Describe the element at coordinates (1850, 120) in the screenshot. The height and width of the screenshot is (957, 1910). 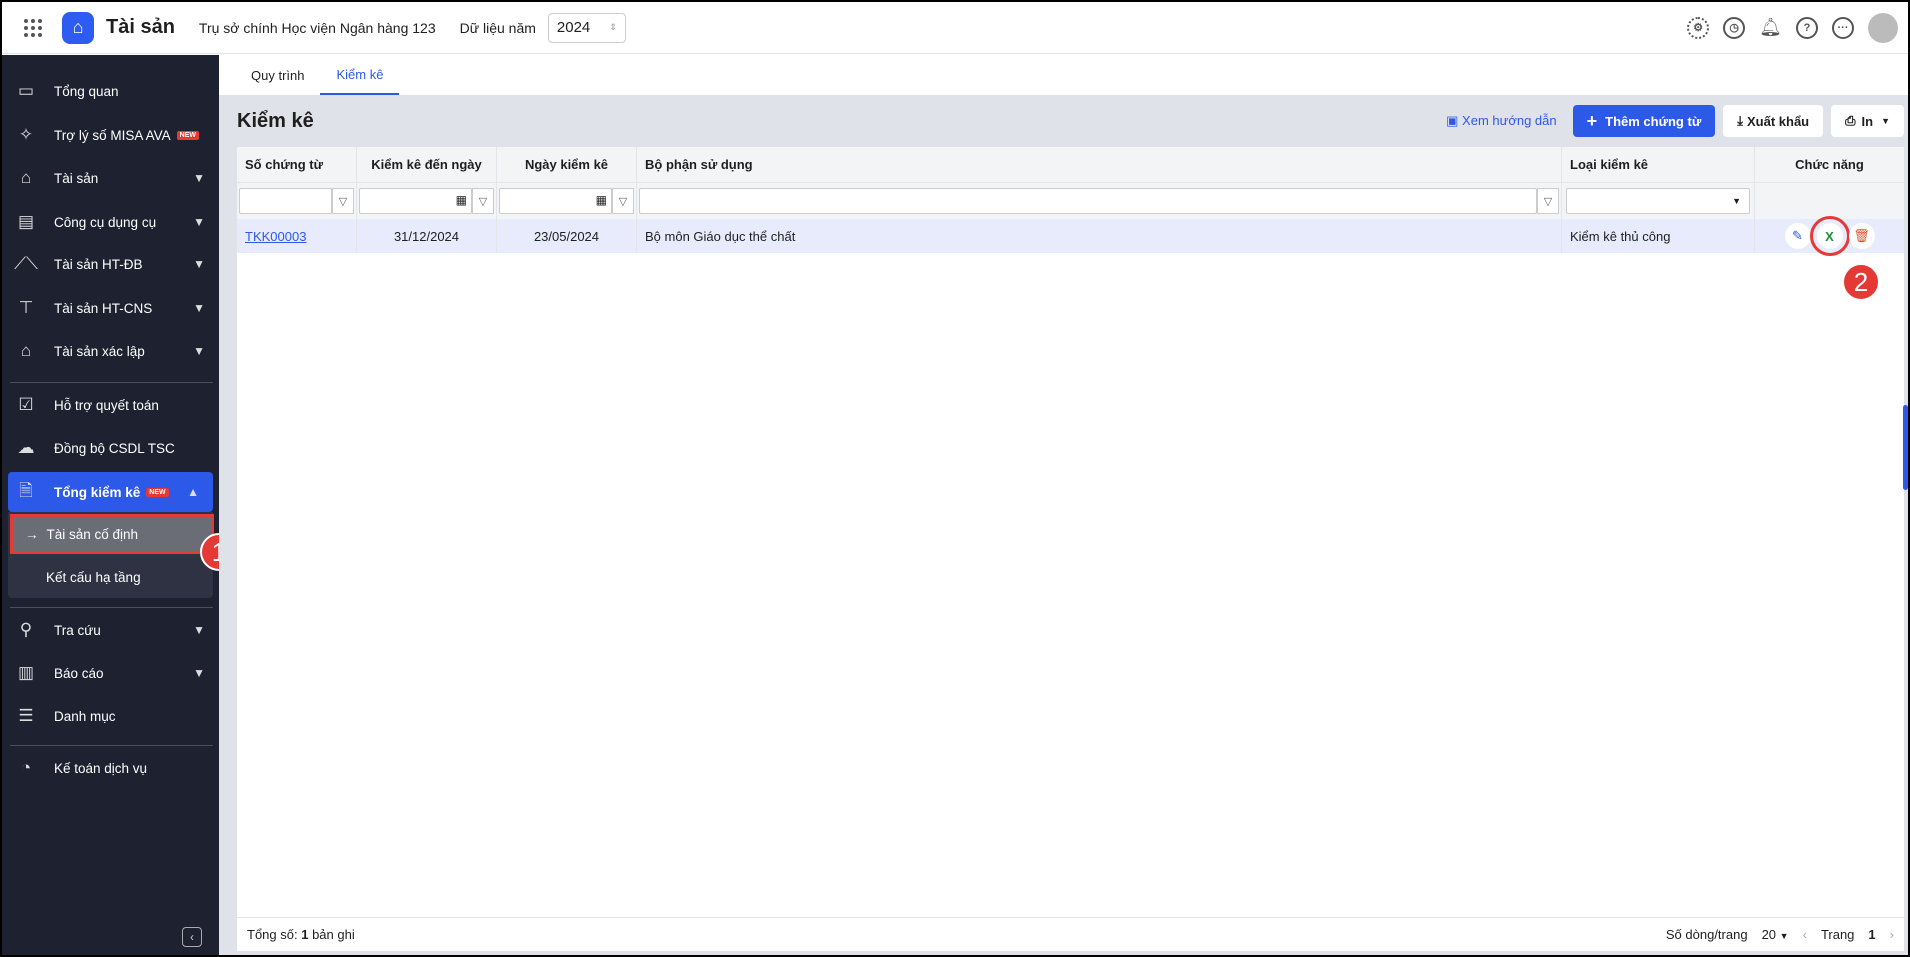
I see `printer-icon: ⎙` at that location.